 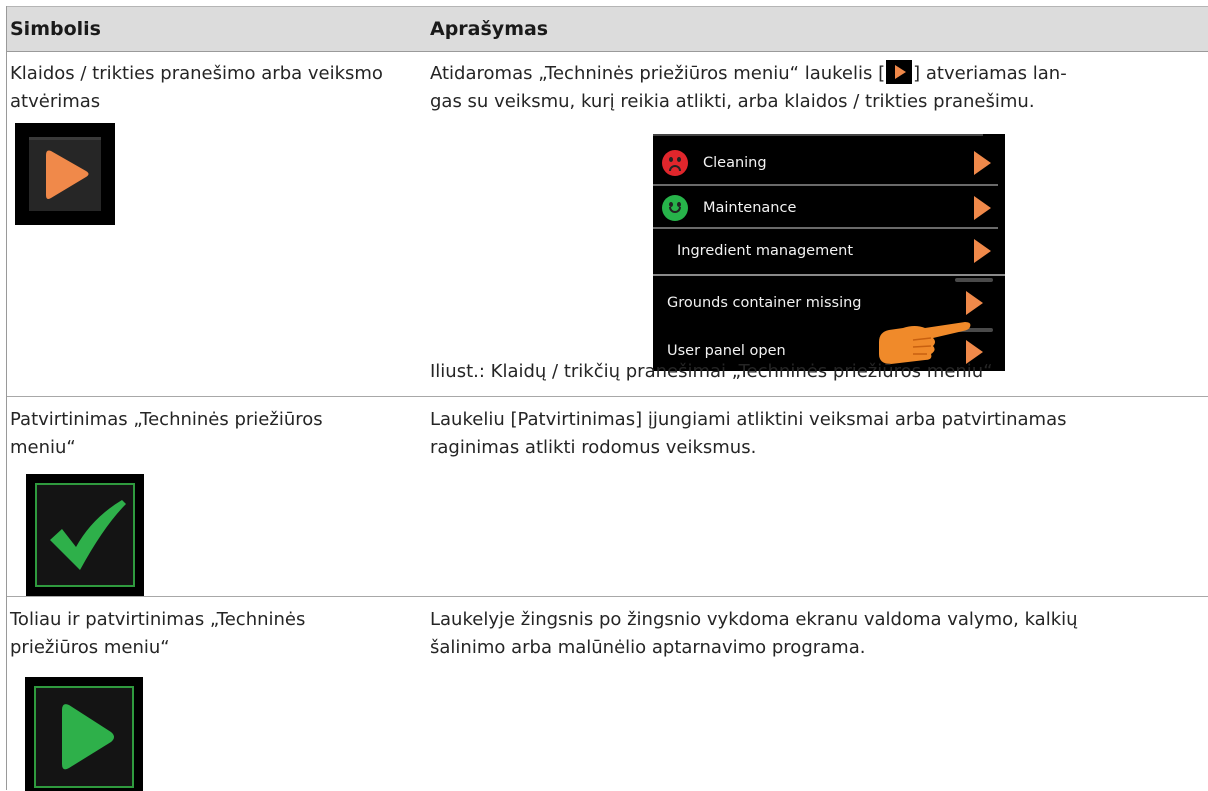 What do you see at coordinates (55, 29) in the screenshot?
I see `header-symbol: Simbolis` at bounding box center [55, 29].